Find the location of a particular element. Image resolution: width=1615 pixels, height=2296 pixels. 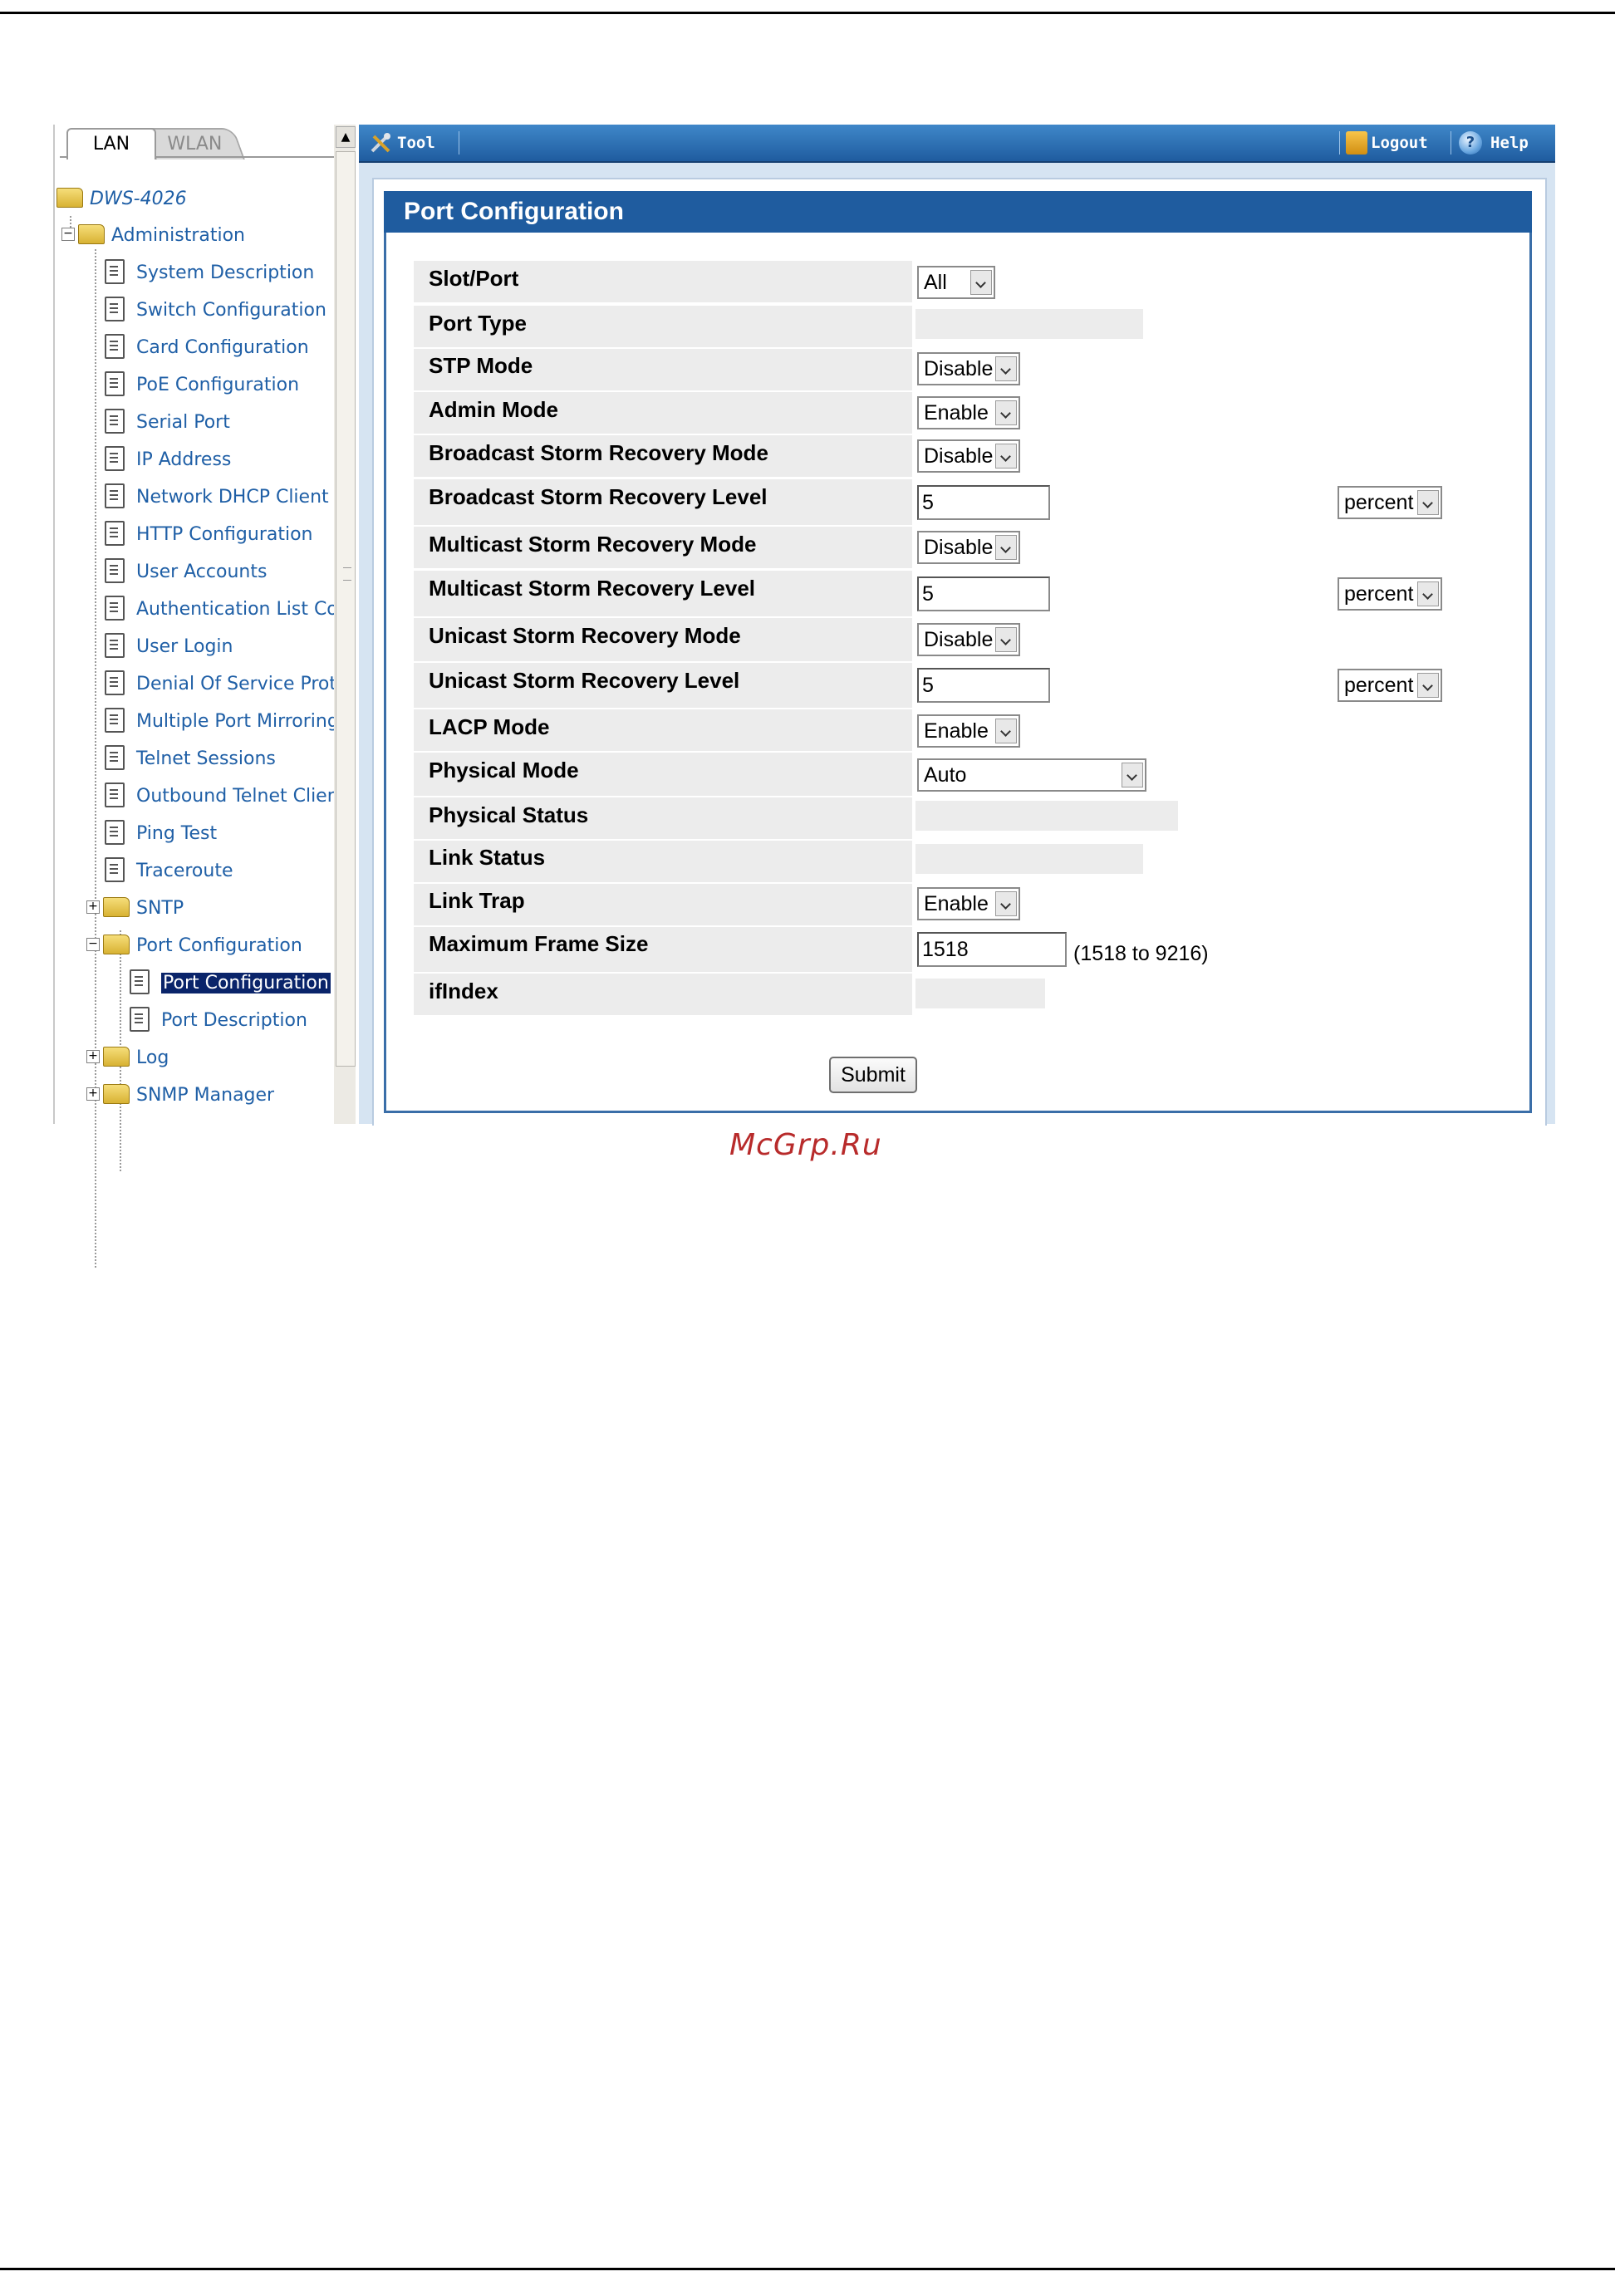

top-rule is located at coordinates (807, 13).